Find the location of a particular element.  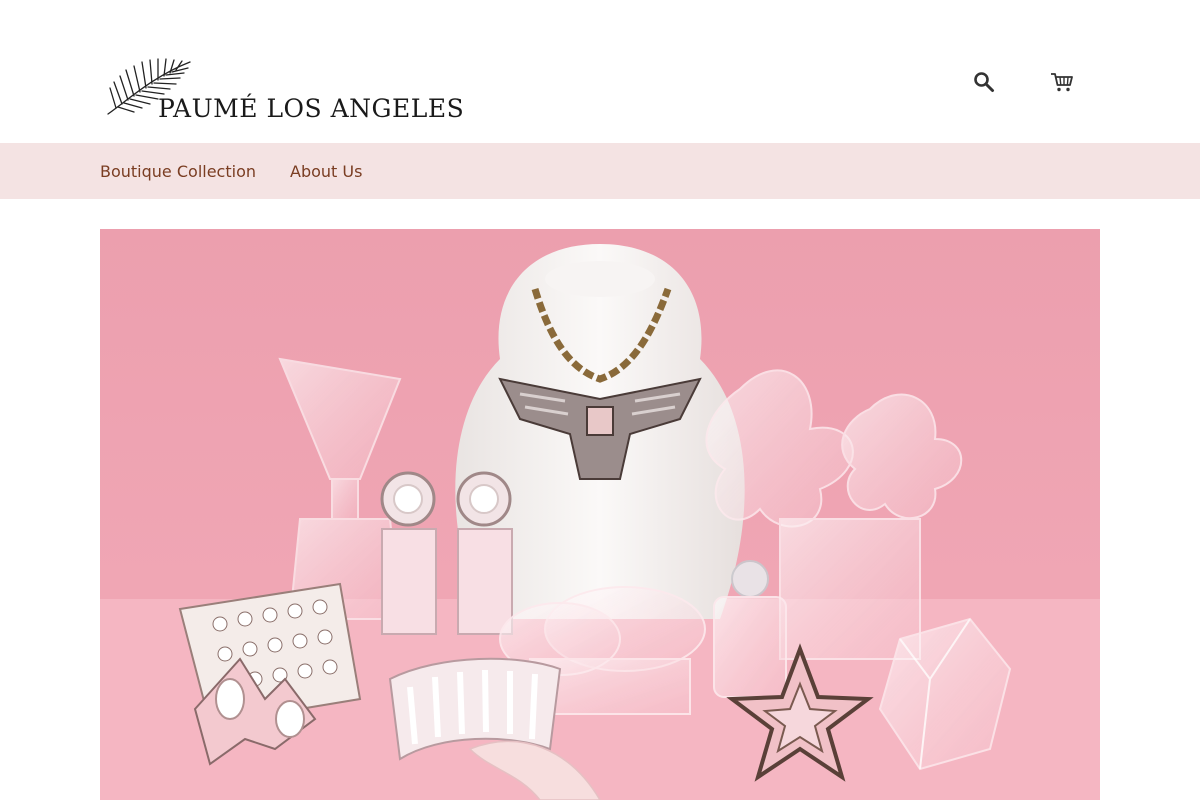

nav-link-boutique-collection: Boutique Collection is located at coordinates (178, 171).